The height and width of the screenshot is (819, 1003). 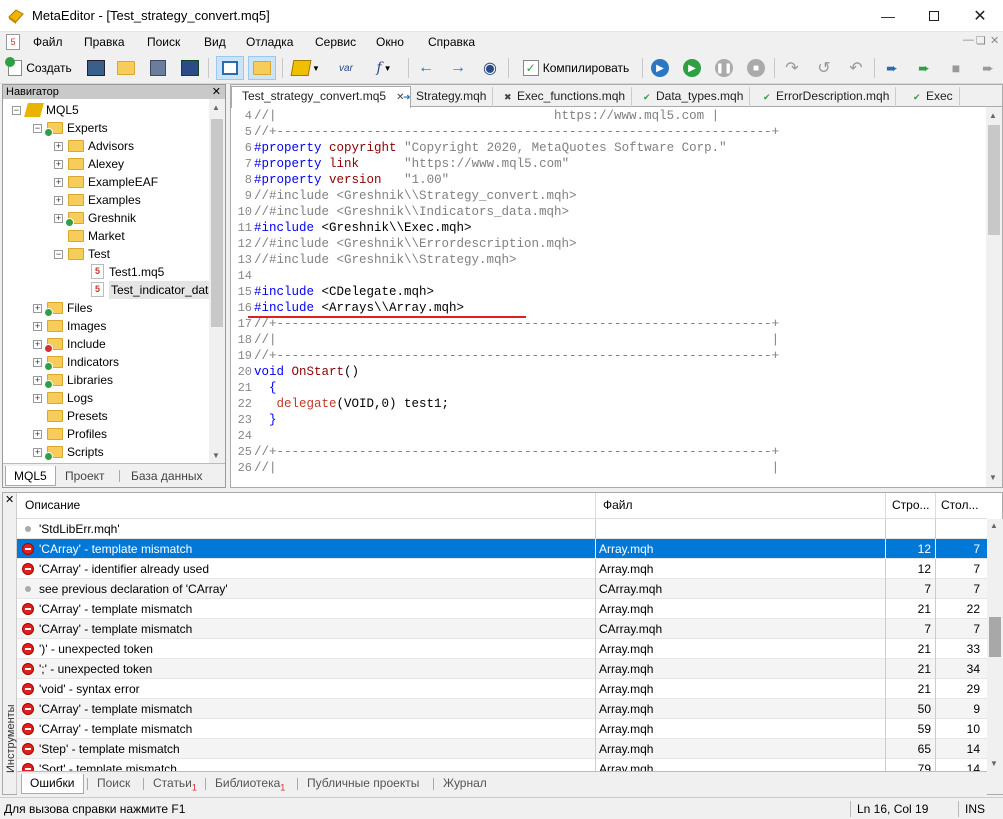 I want to click on navigator-close-icon: ✕, so click(x=216, y=92).